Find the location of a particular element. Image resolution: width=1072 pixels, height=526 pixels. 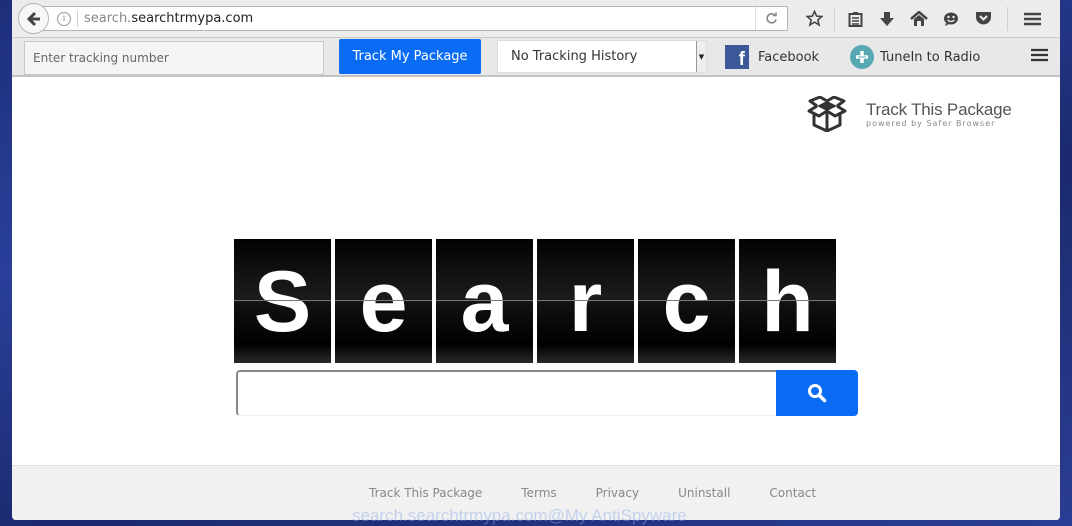

search-logo: S e a r c h is located at coordinates (535, 301).